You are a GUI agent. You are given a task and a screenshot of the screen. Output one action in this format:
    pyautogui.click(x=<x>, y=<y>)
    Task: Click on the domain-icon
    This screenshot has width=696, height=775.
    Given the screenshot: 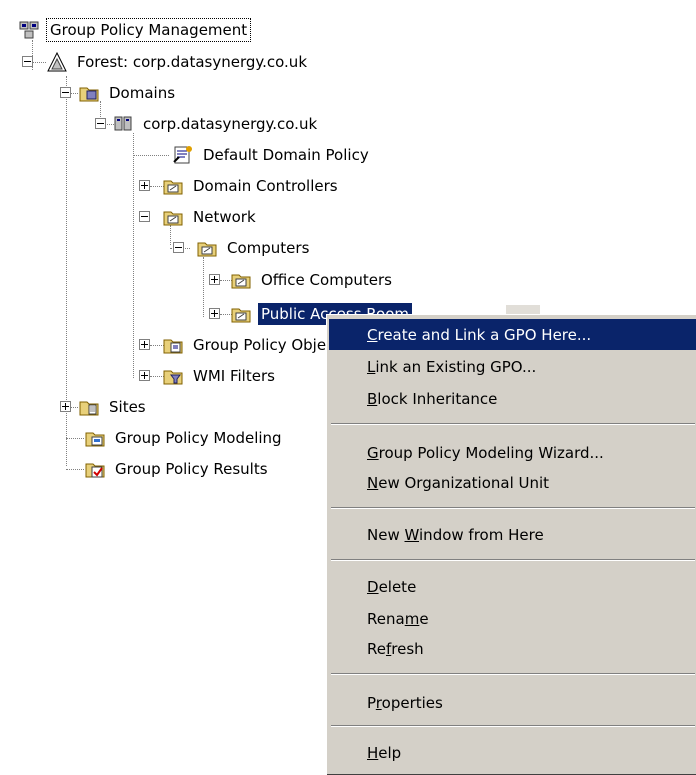 What is the action you would take?
    pyautogui.click(x=123, y=124)
    